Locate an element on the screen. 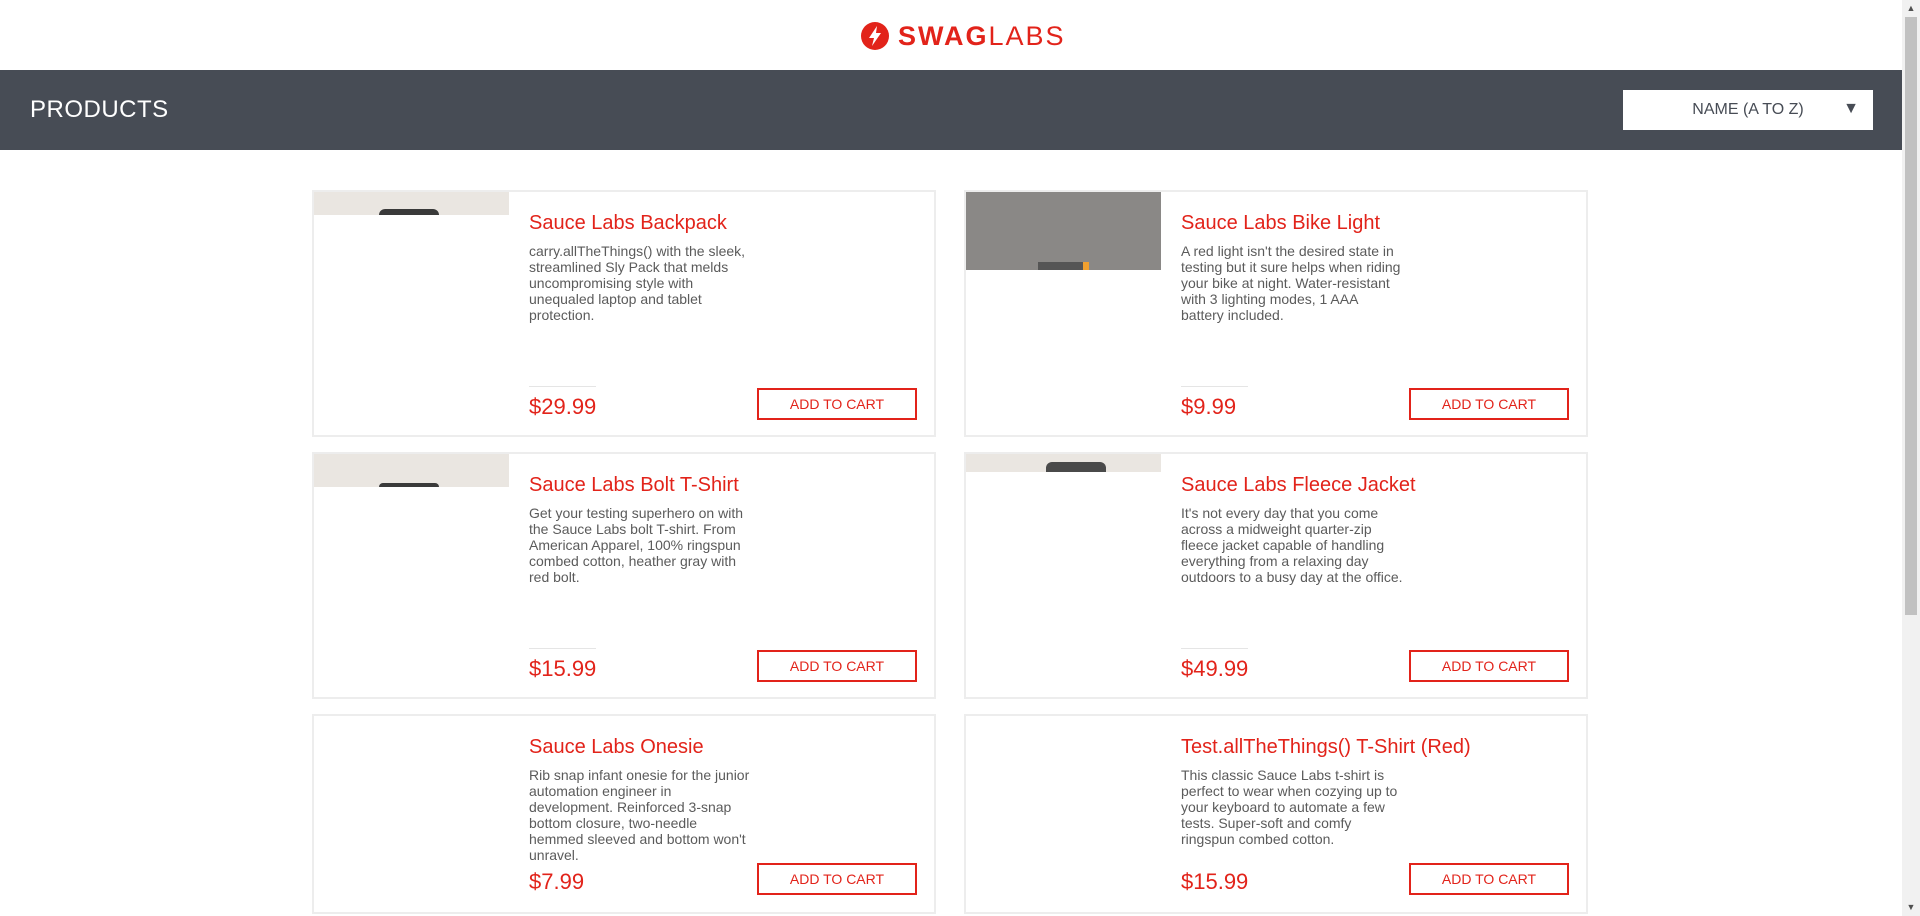 This screenshot has height=916, width=1920. product-price: $29.99 is located at coordinates (563, 406).